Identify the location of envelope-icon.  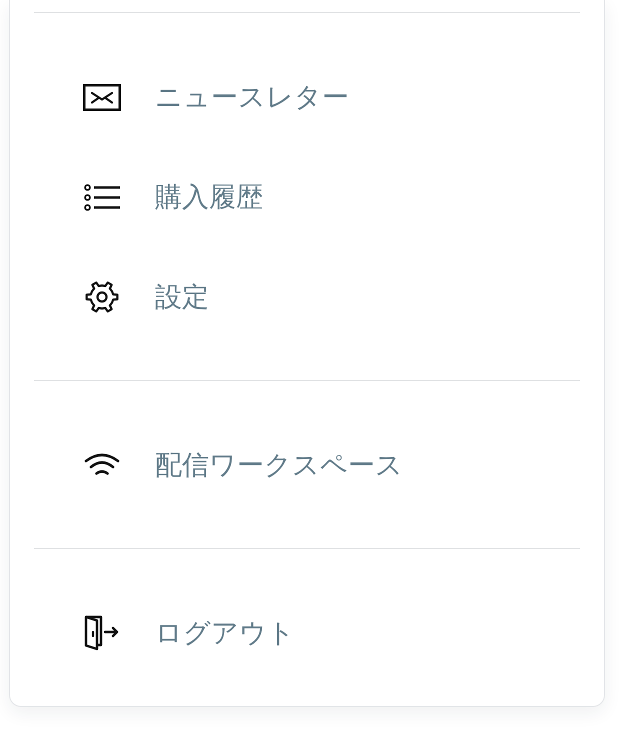
(102, 97).